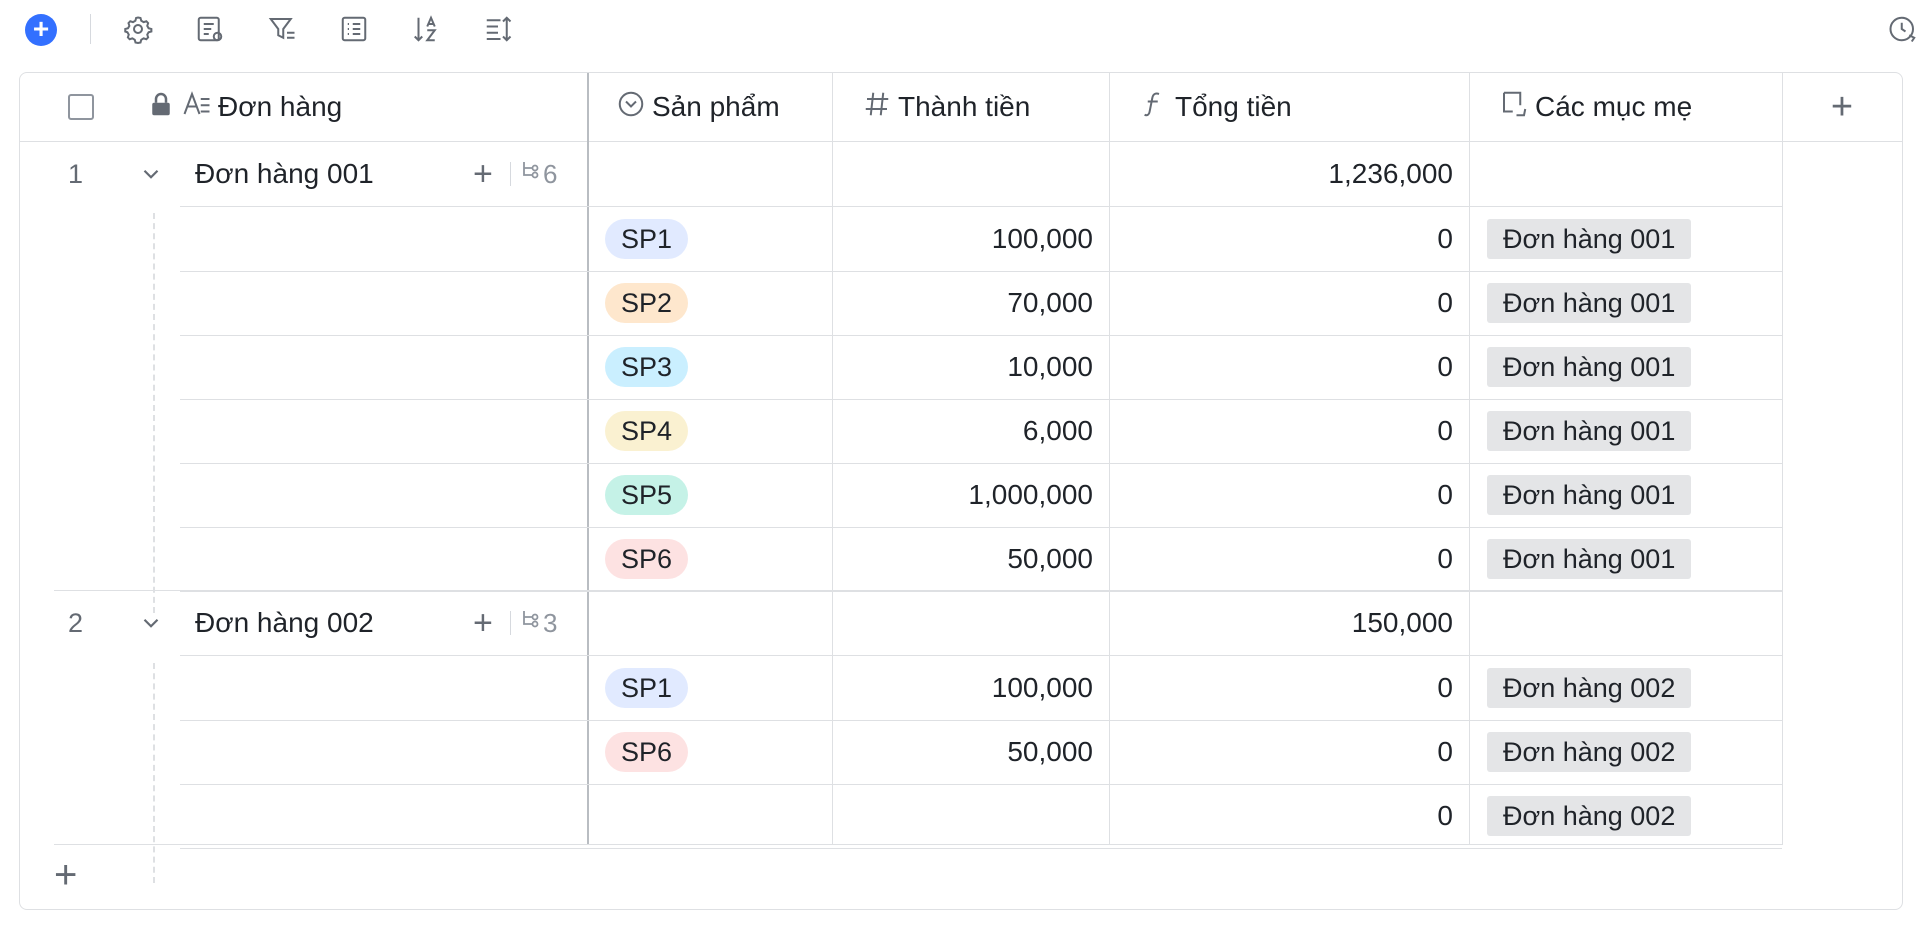 The image size is (1928, 938). I want to click on table-row: SP4 6,000 0 Đơn hàng 001, so click(901, 431).